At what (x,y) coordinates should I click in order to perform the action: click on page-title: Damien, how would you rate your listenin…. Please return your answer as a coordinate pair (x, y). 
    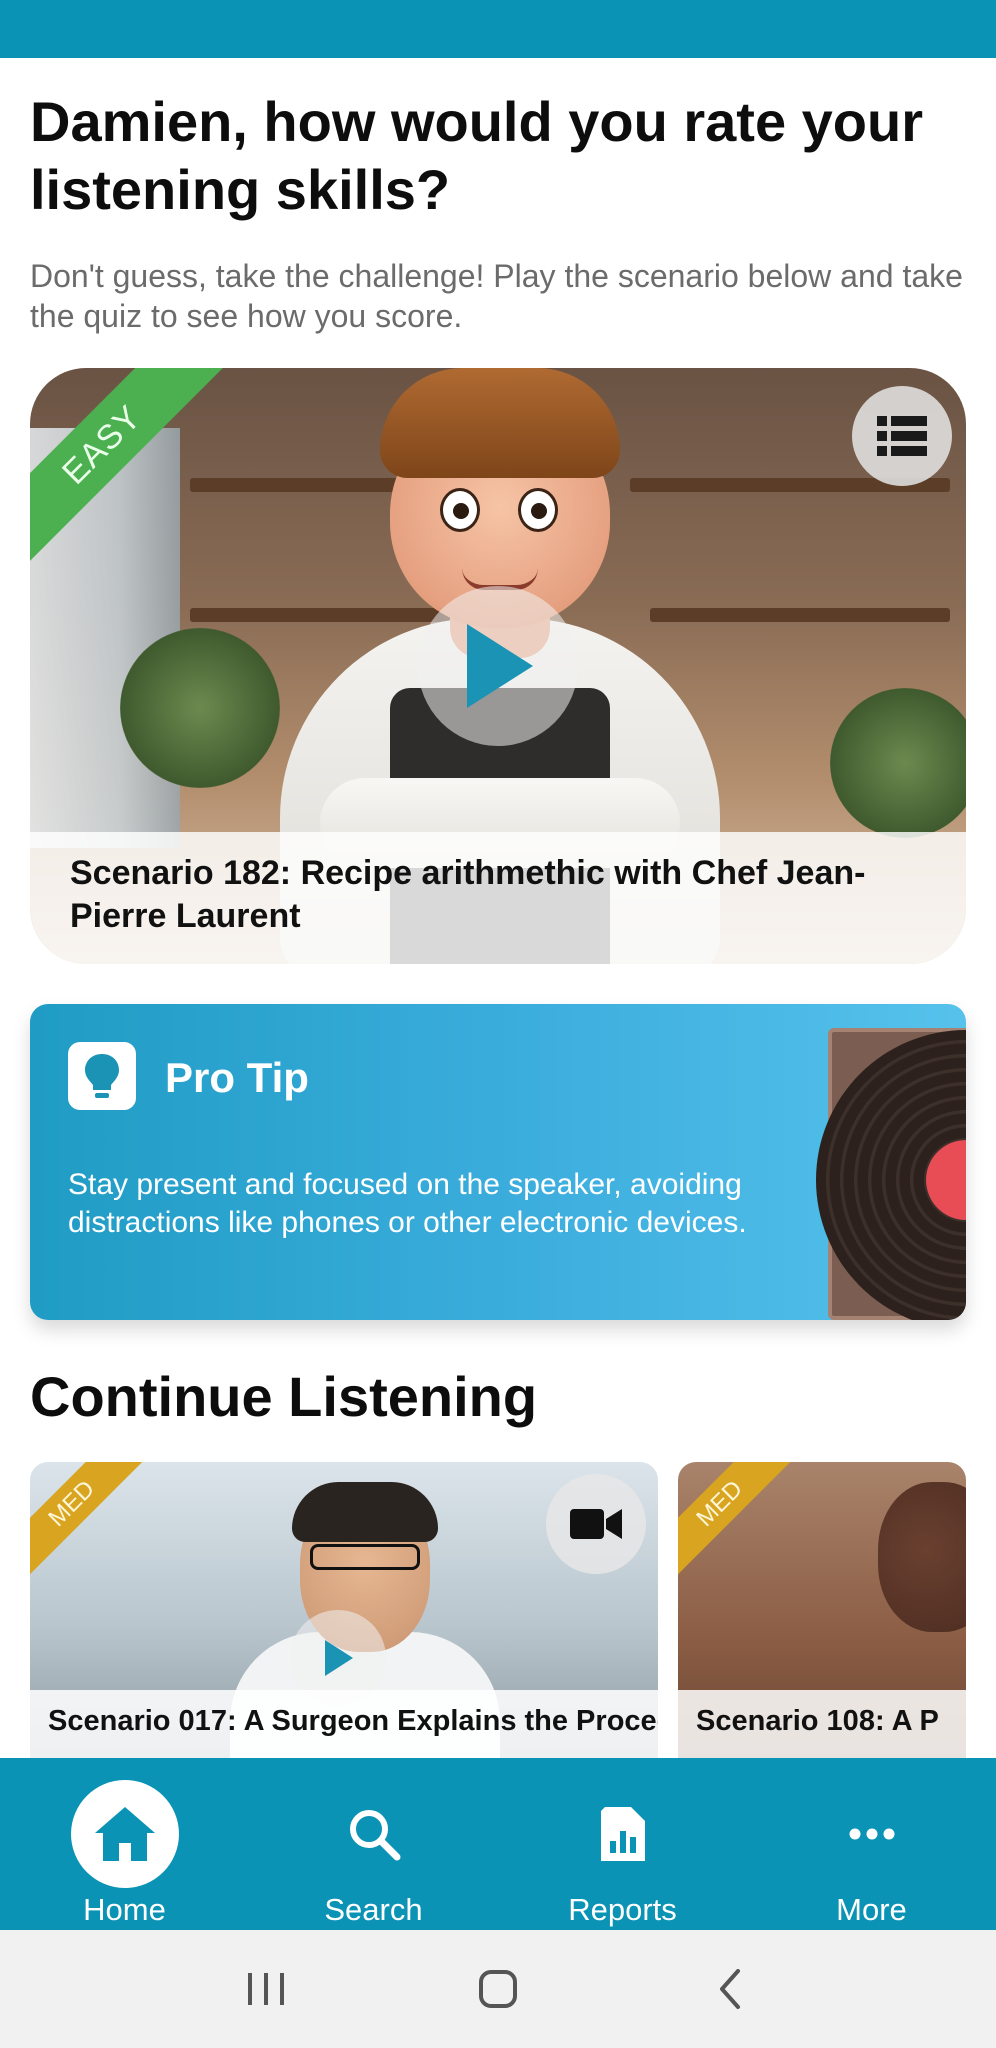
    Looking at the image, I should click on (476, 155).